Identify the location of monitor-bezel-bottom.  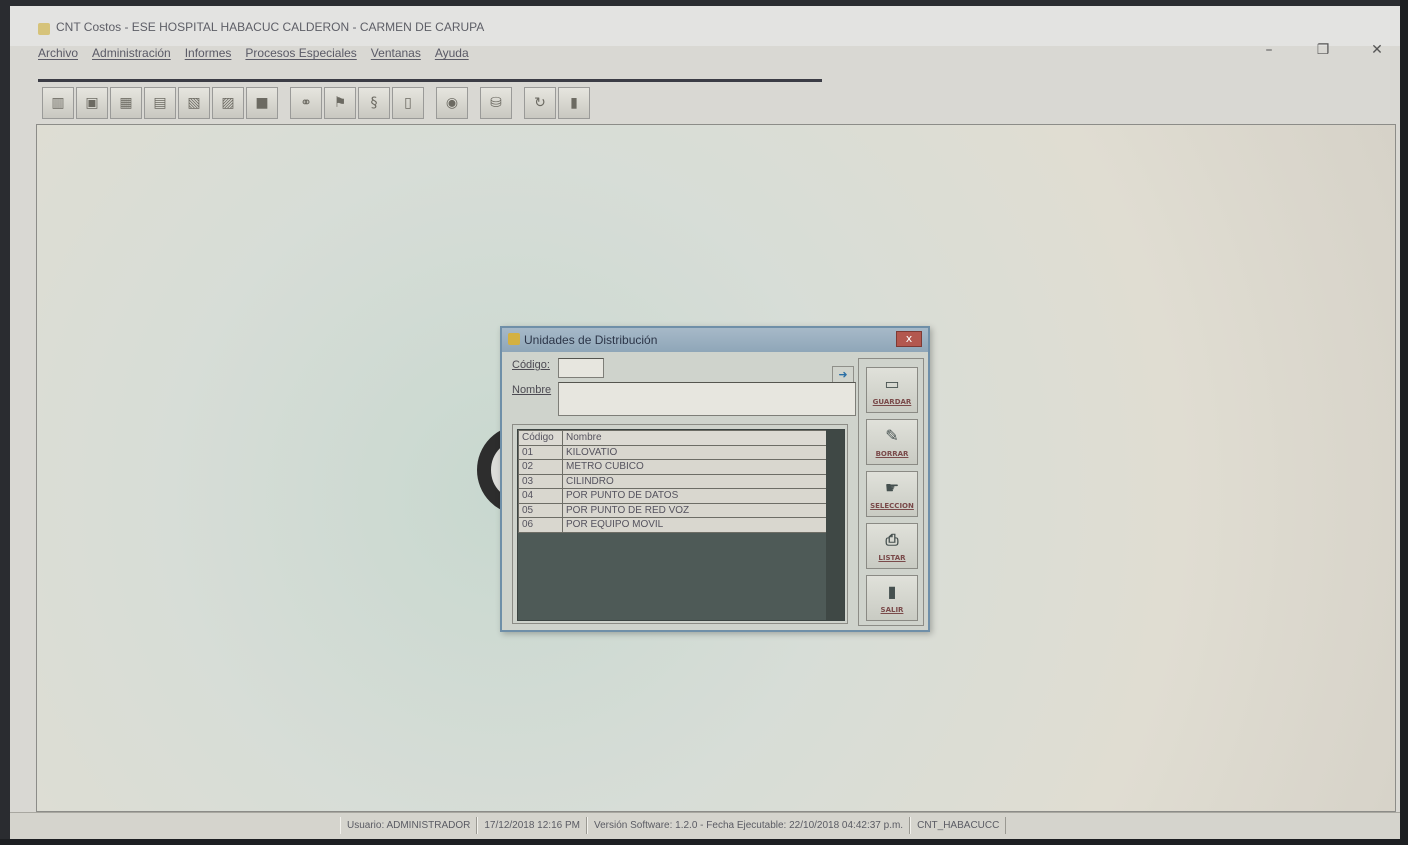
(704, 842).